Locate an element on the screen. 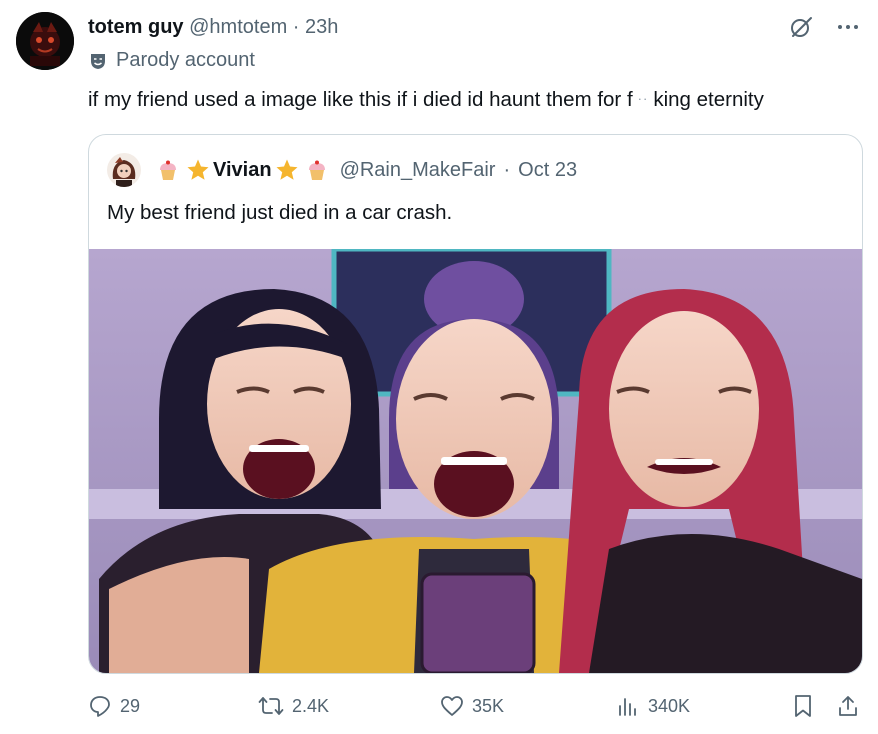 This screenshot has width=878, height=734. bookmark-icon is located at coordinates (803, 706).